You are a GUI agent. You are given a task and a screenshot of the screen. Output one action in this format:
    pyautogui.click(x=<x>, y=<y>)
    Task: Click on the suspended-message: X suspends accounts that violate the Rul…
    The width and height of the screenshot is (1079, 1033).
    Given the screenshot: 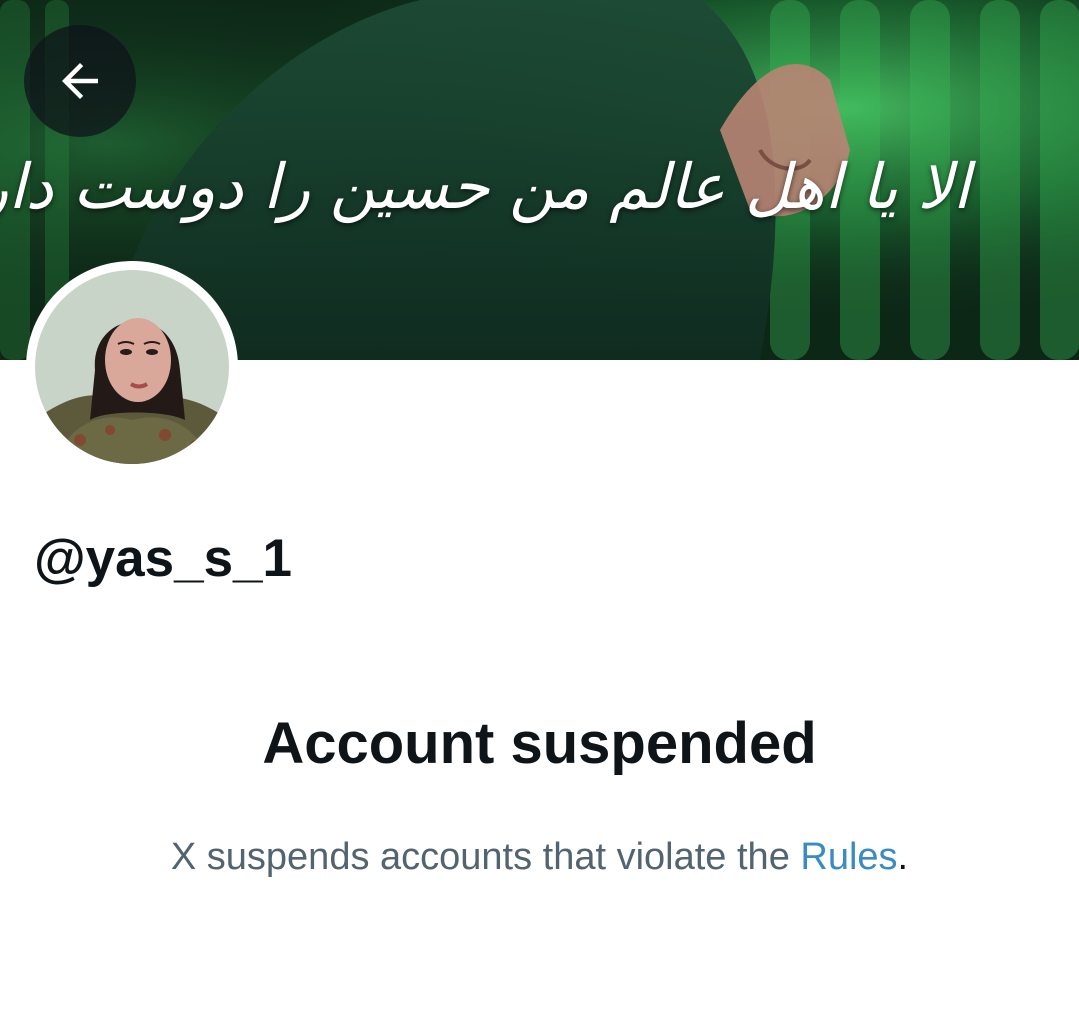 What is the action you would take?
    pyautogui.click(x=539, y=857)
    